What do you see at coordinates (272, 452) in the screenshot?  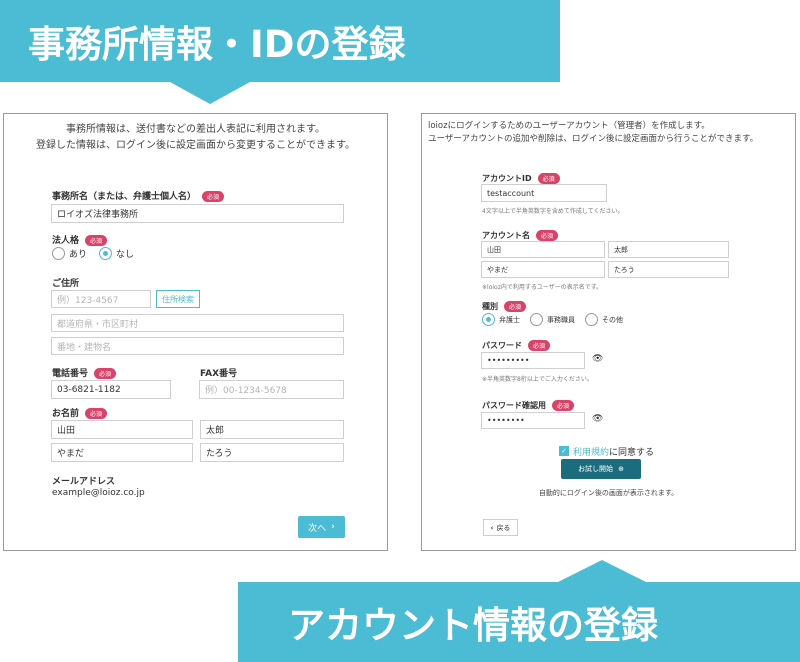 I see `first-kana-input: たろう` at bounding box center [272, 452].